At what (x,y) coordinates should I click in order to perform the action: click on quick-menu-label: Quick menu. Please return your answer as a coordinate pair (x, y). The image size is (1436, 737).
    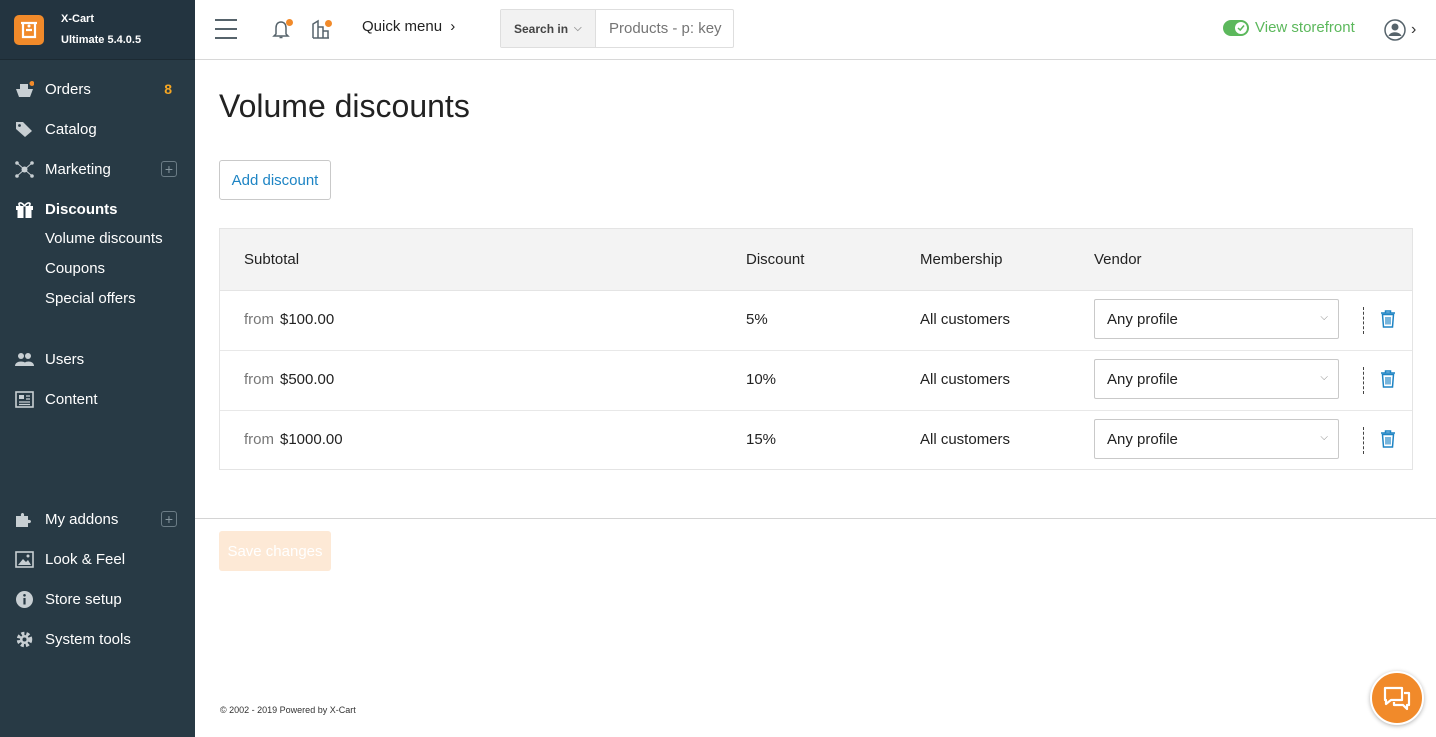
    Looking at the image, I should click on (402, 26).